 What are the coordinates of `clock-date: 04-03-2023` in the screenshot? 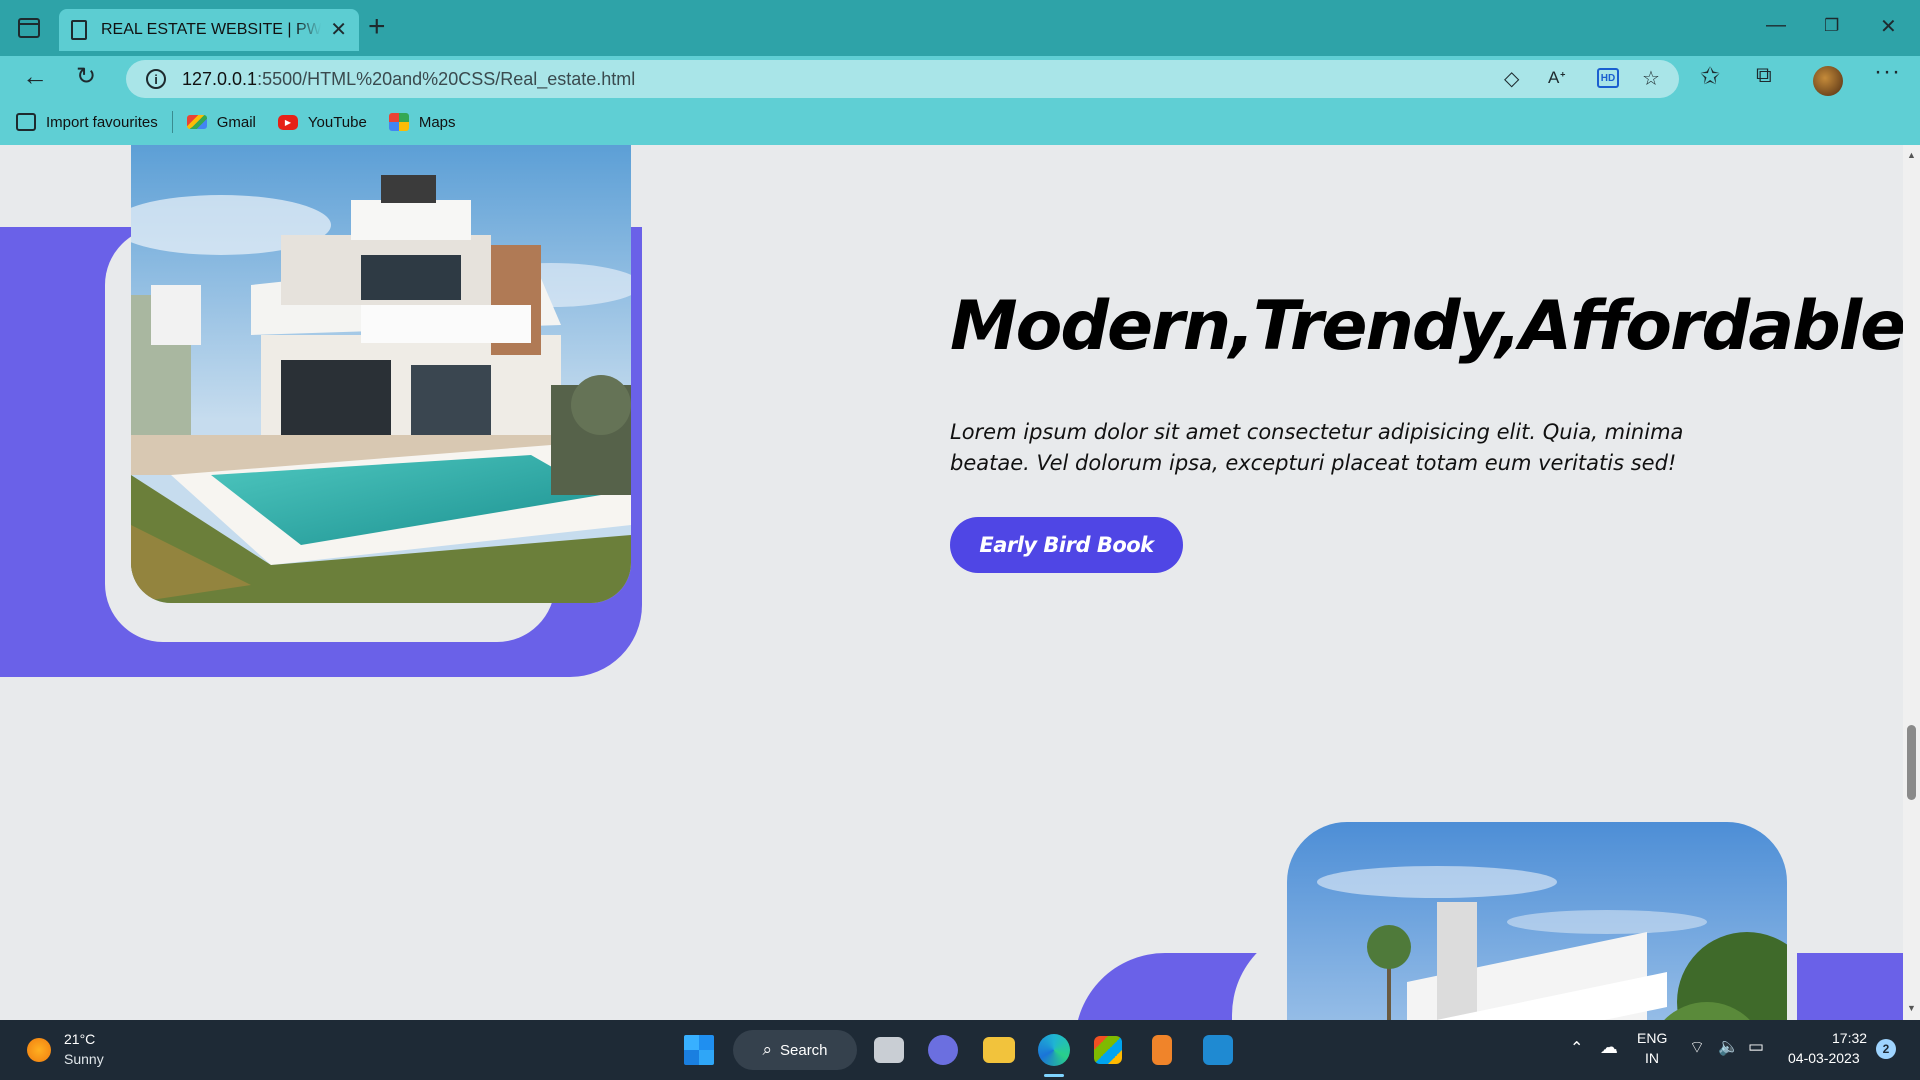 It's located at (1824, 1058).